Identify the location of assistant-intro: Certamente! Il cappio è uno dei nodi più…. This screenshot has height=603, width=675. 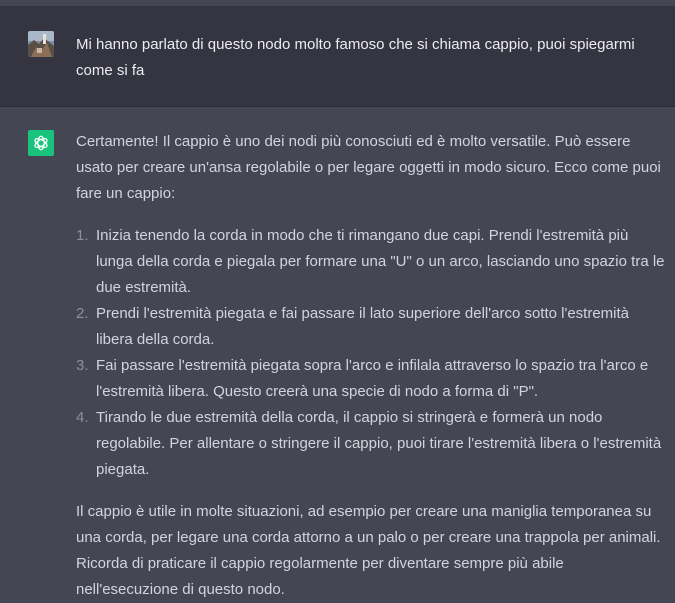
(368, 167).